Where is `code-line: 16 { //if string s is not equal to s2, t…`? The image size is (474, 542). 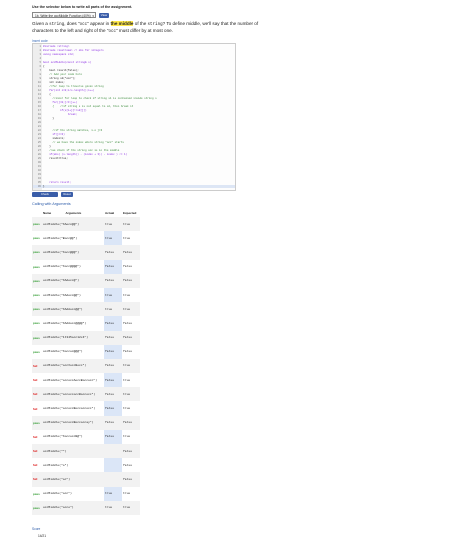
code-line: 16 { //if string s is not equal to s2, t… is located at coordinates (83, 106).